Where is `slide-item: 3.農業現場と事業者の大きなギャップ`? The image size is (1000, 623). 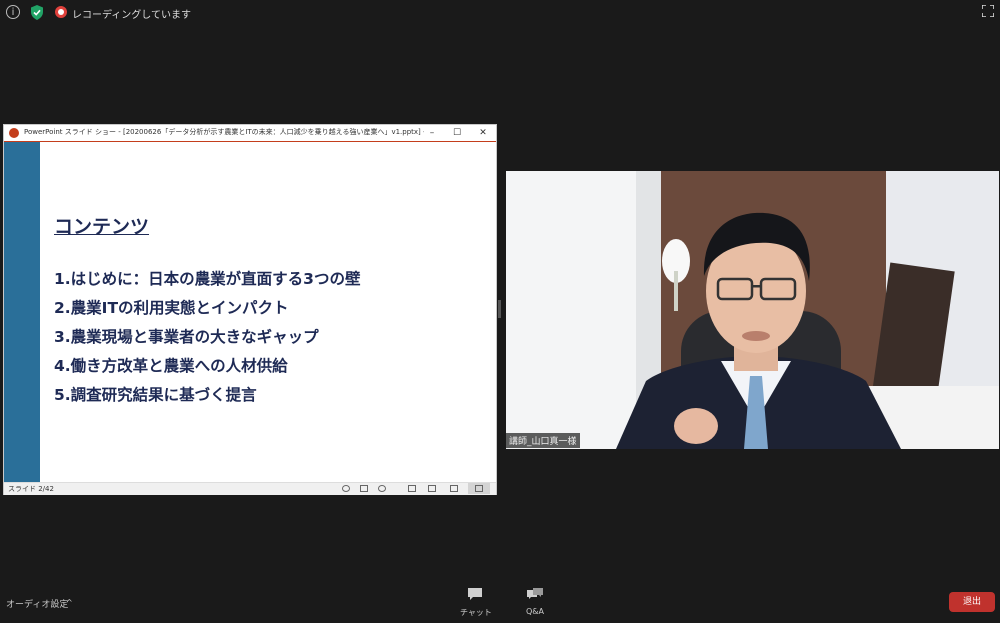 slide-item: 3.農業現場と事業者の大きなギャップ is located at coordinates (186, 337).